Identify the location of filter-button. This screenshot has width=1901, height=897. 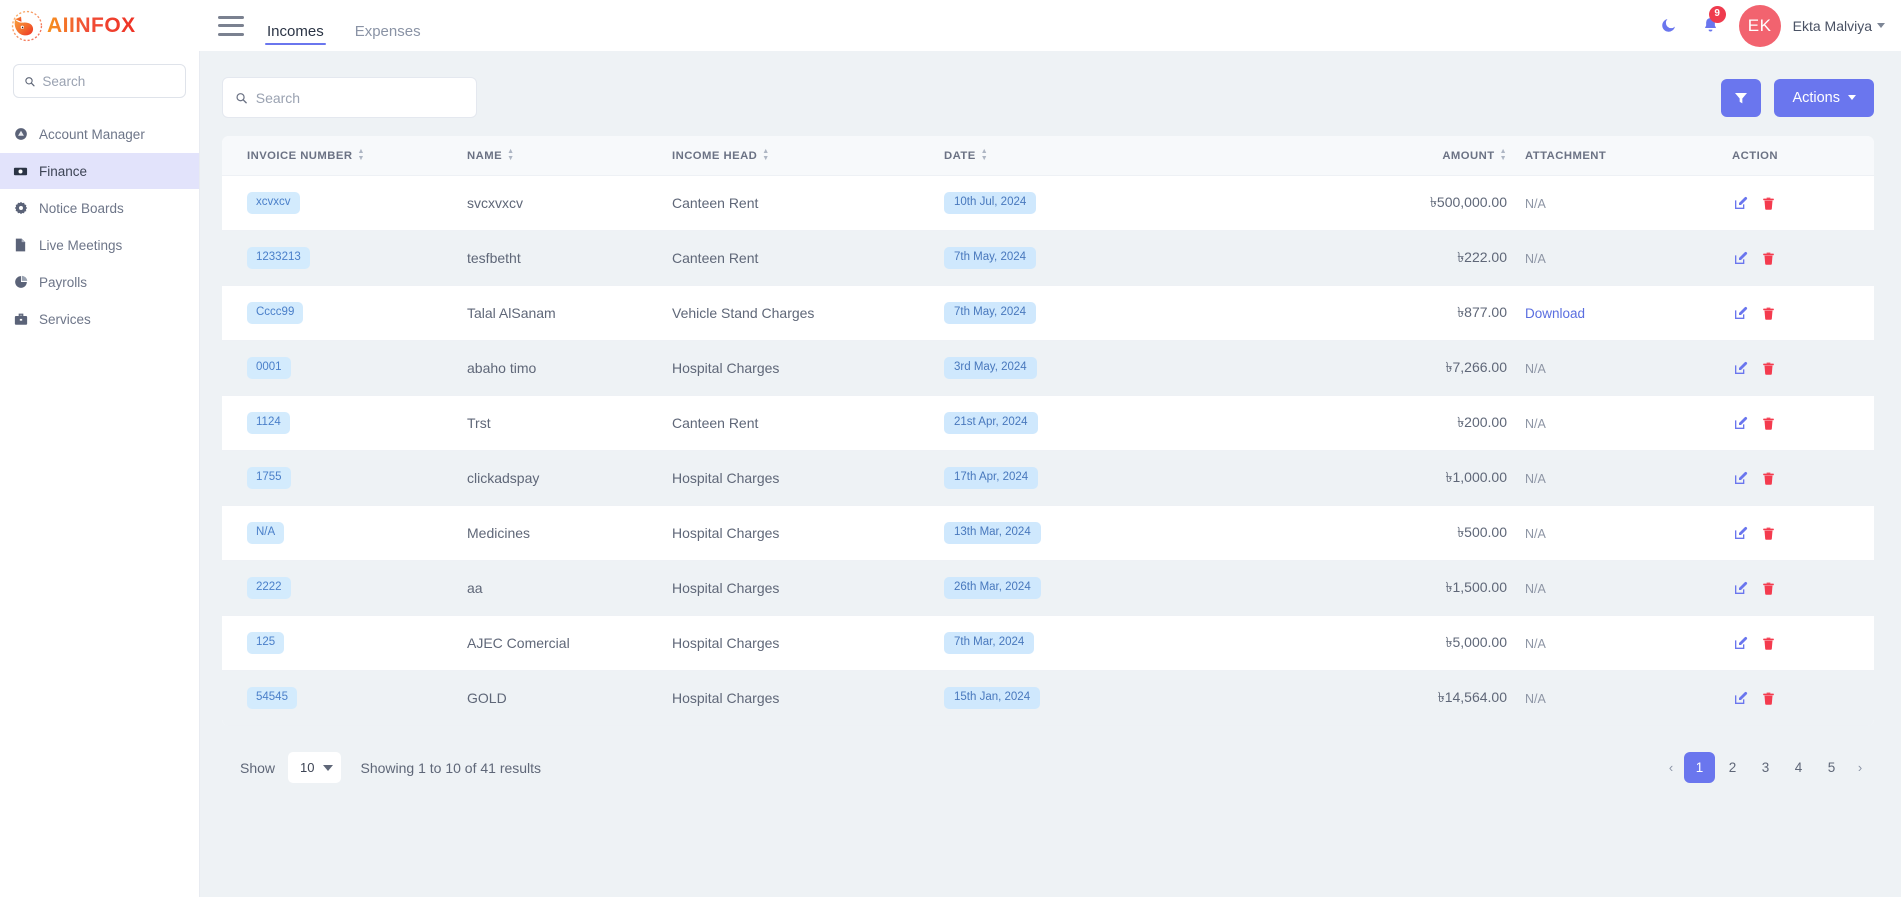
(1741, 97).